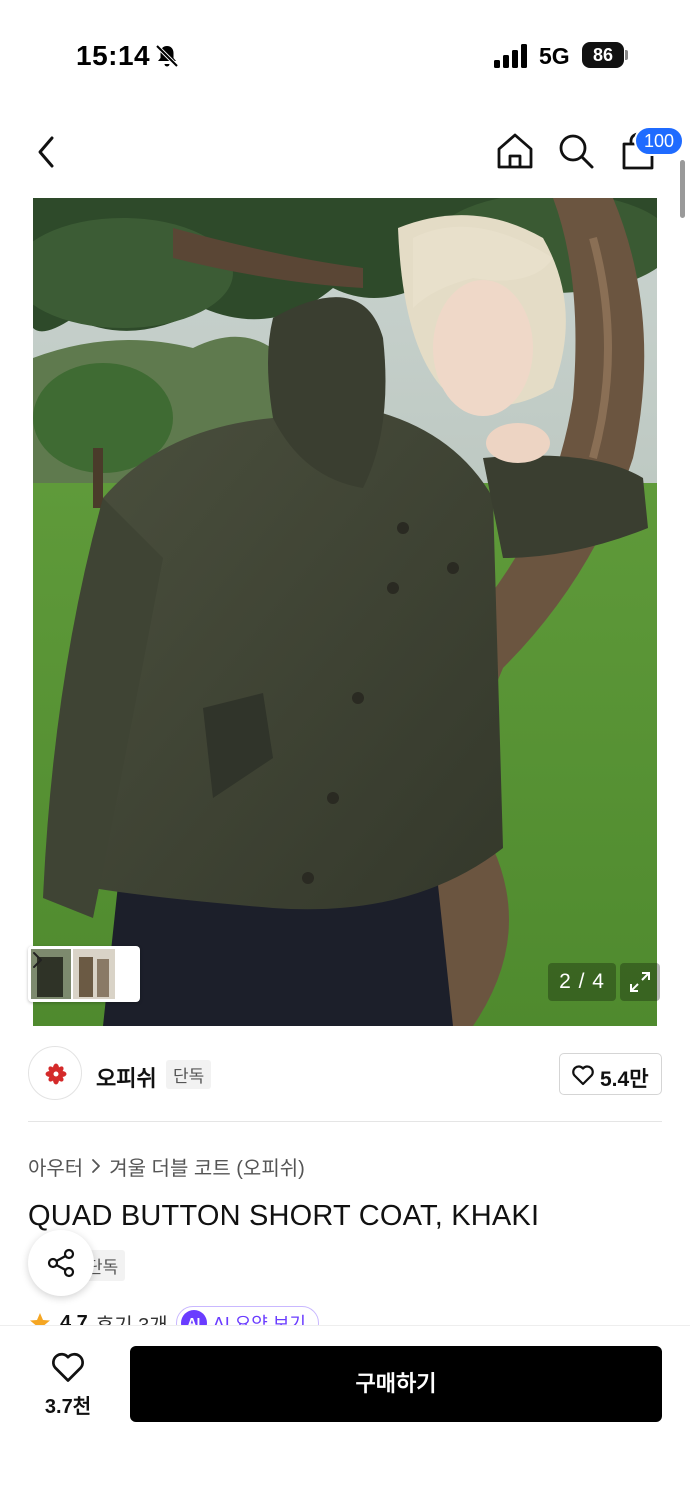 Image resolution: width=690 pixels, height=1500 pixels. I want to click on share-icon, so click(61, 1263).